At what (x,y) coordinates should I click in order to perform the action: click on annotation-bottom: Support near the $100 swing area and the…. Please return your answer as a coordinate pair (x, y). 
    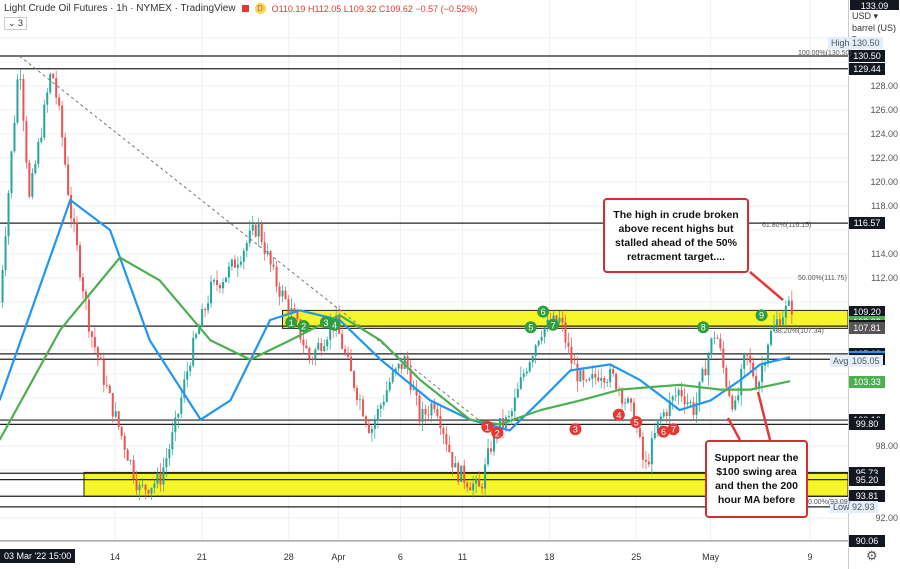
    Looking at the image, I should click on (756, 479).